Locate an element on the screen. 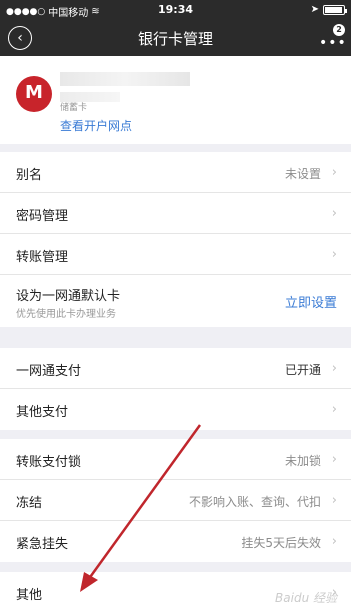 The width and height of the screenshot is (351, 612). arrow-shaft is located at coordinates (144, 502).